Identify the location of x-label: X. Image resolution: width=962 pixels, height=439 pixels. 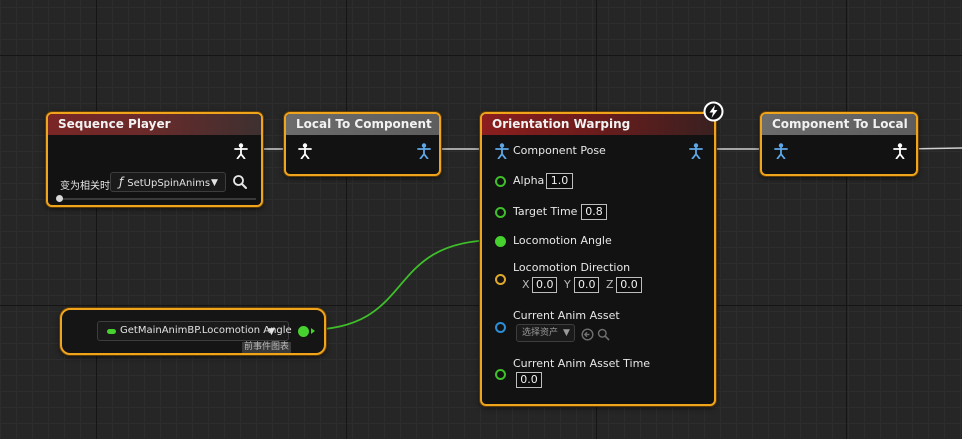
(526, 284).